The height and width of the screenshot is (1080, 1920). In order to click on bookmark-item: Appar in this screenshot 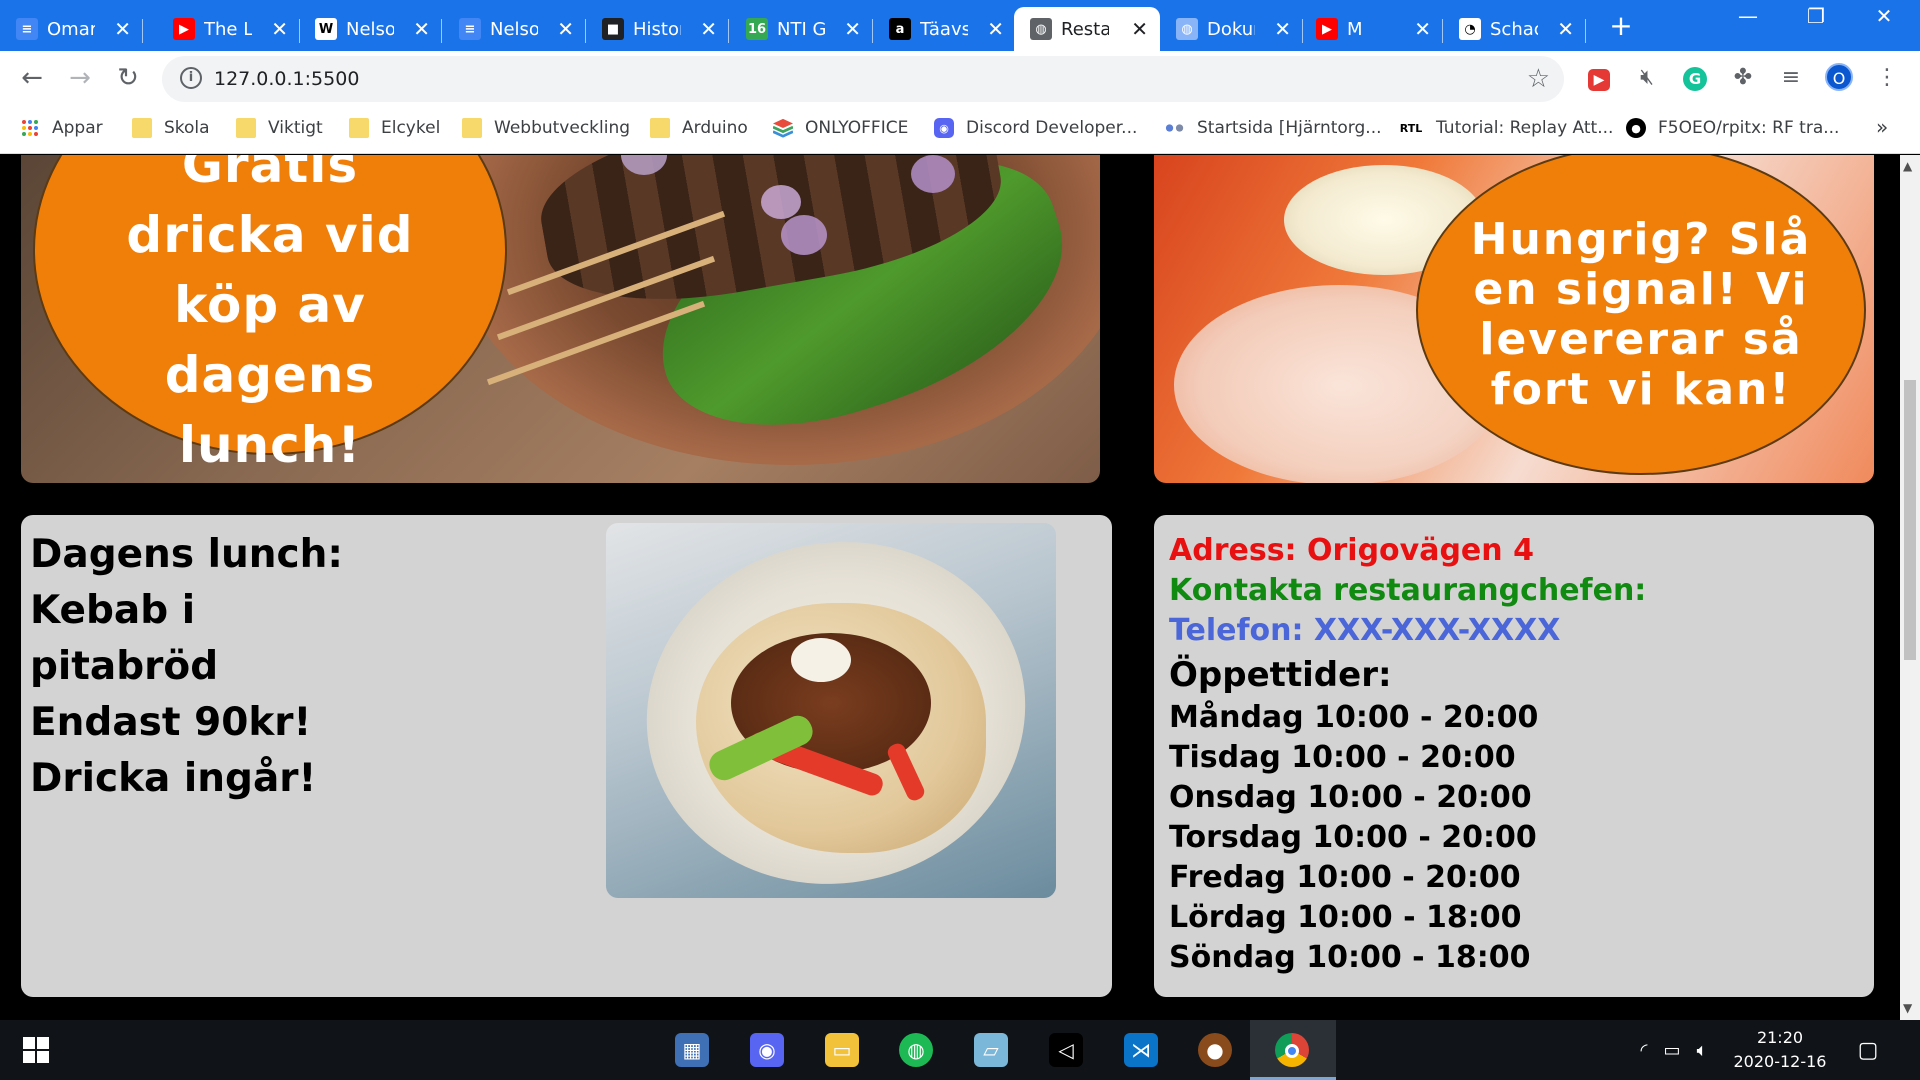, I will do `click(61, 128)`.